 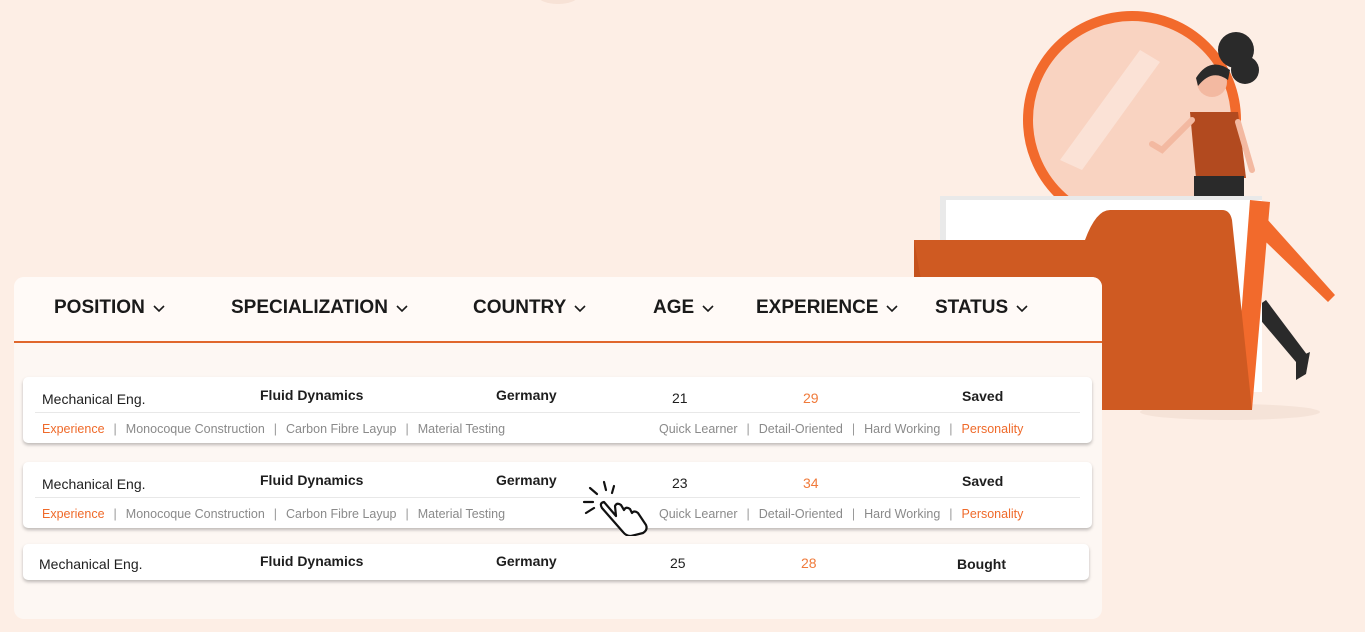 I want to click on column-status: STATUS, so click(x=982, y=308).